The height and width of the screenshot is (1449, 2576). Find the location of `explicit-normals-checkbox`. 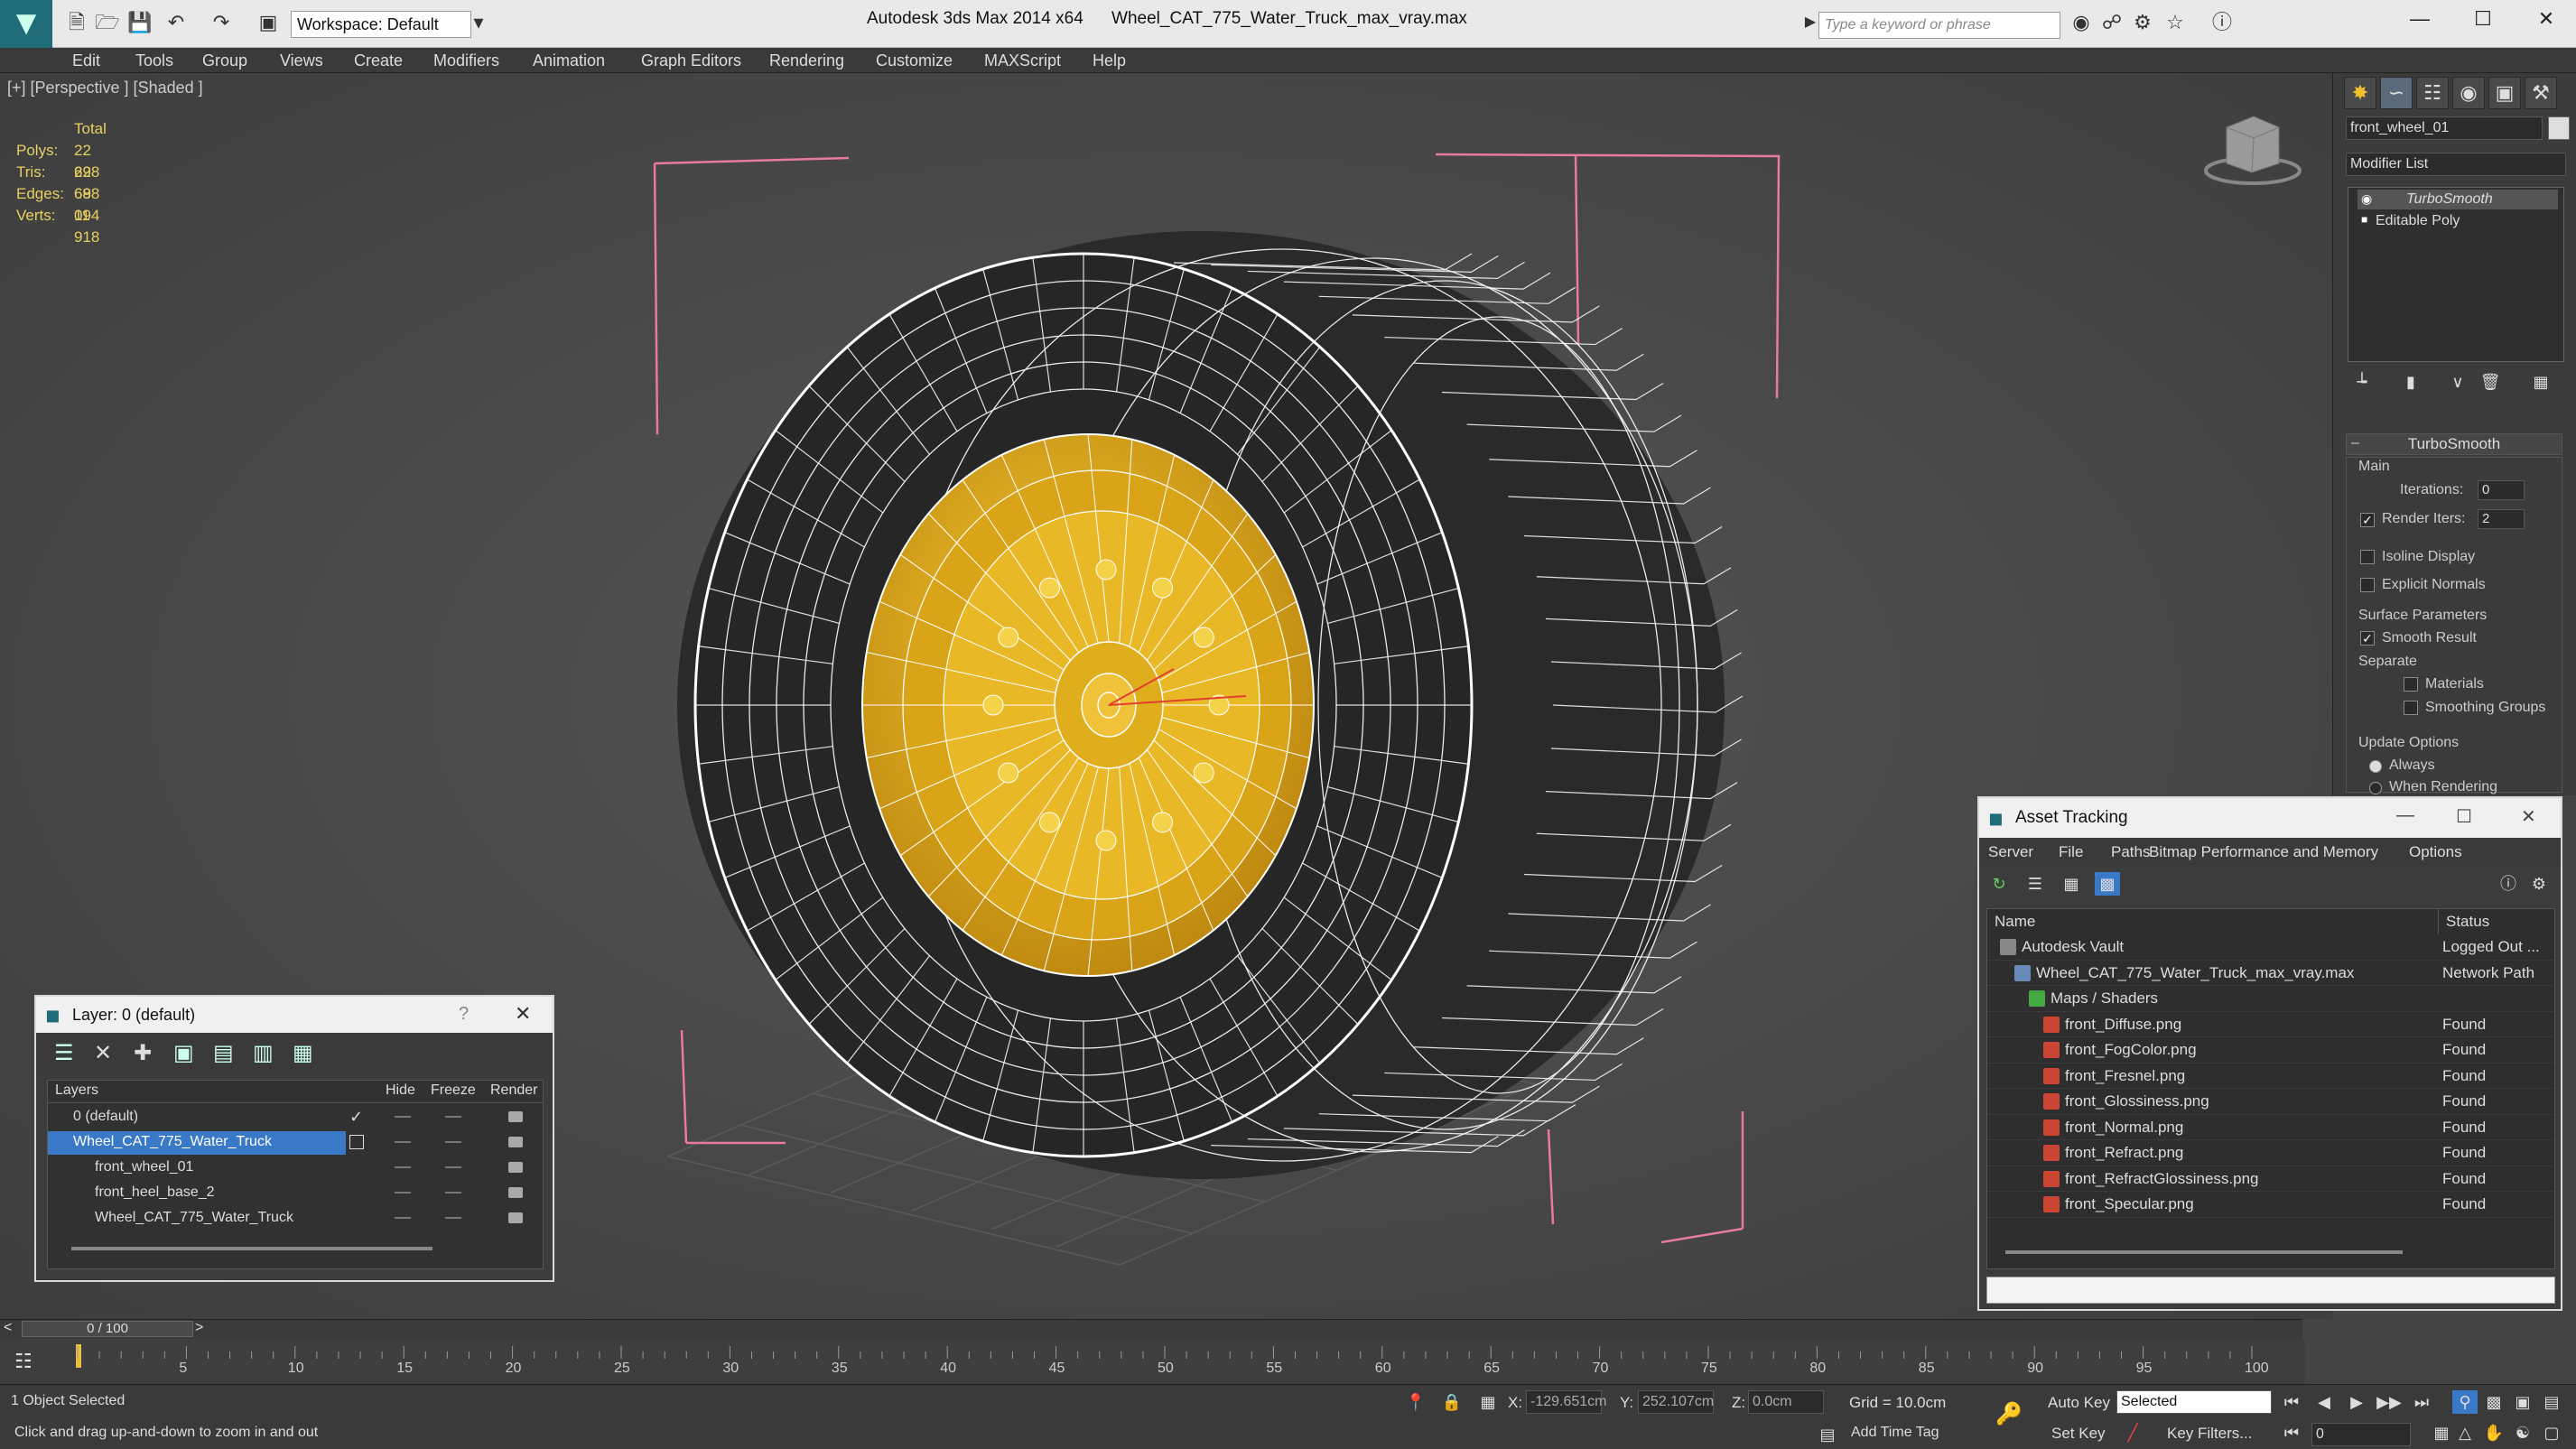

explicit-normals-checkbox is located at coordinates (2367, 585).